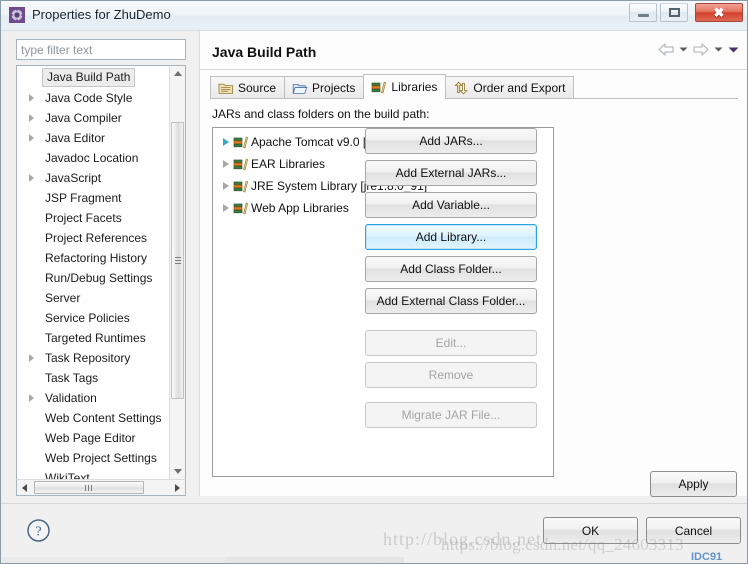 Image resolution: width=748 pixels, height=564 pixels. Describe the element at coordinates (75, 138) in the screenshot. I see `sidebar-item-label: Java Editor` at that location.